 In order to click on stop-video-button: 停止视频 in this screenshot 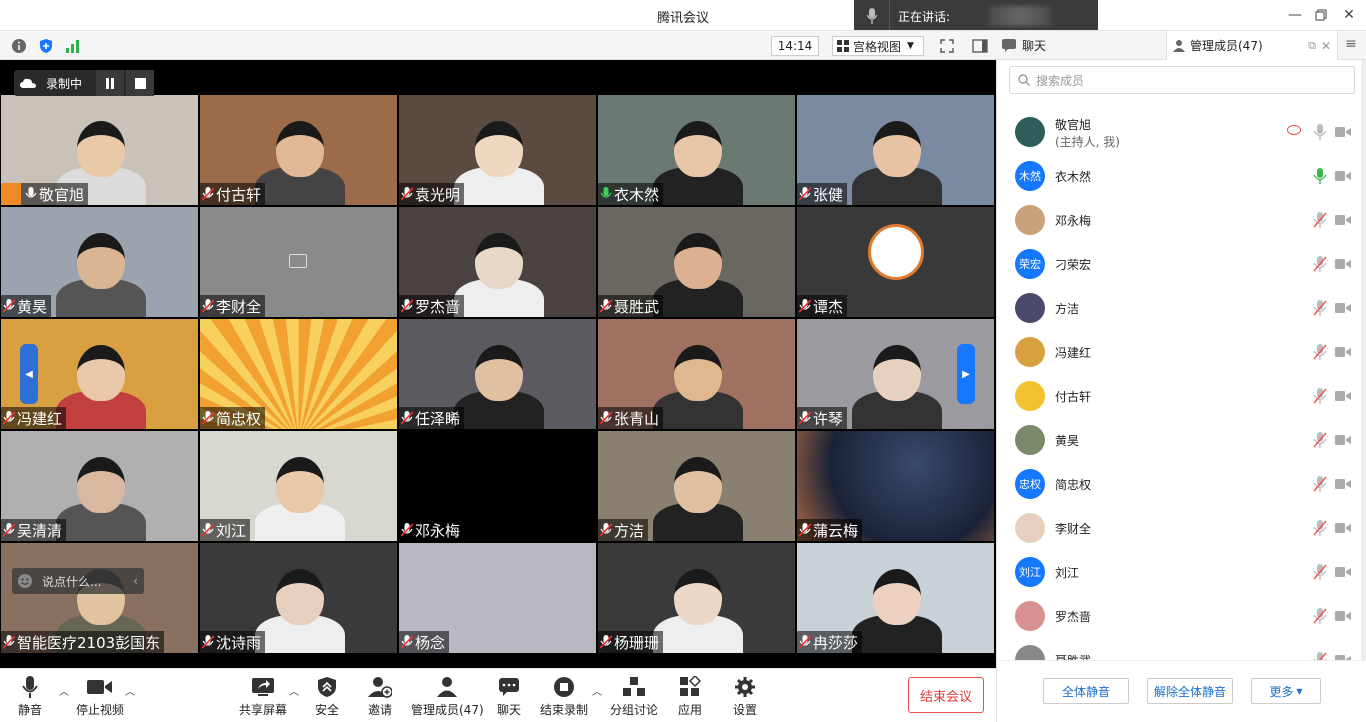, I will do `click(100, 695)`.